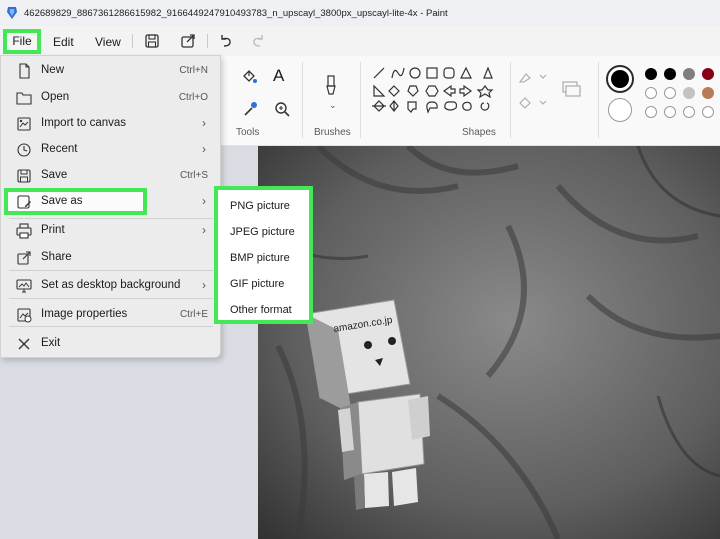 This screenshot has height=539, width=720. What do you see at coordinates (110, 344) in the screenshot?
I see `menu-item-exit: Exit` at bounding box center [110, 344].